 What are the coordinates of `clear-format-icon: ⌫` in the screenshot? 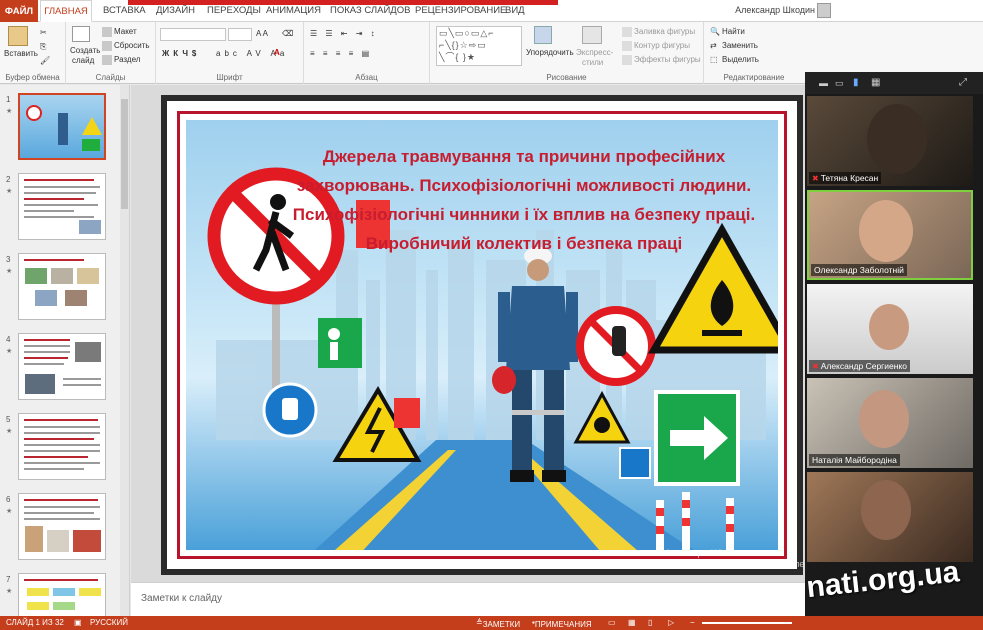 It's located at (287, 33).